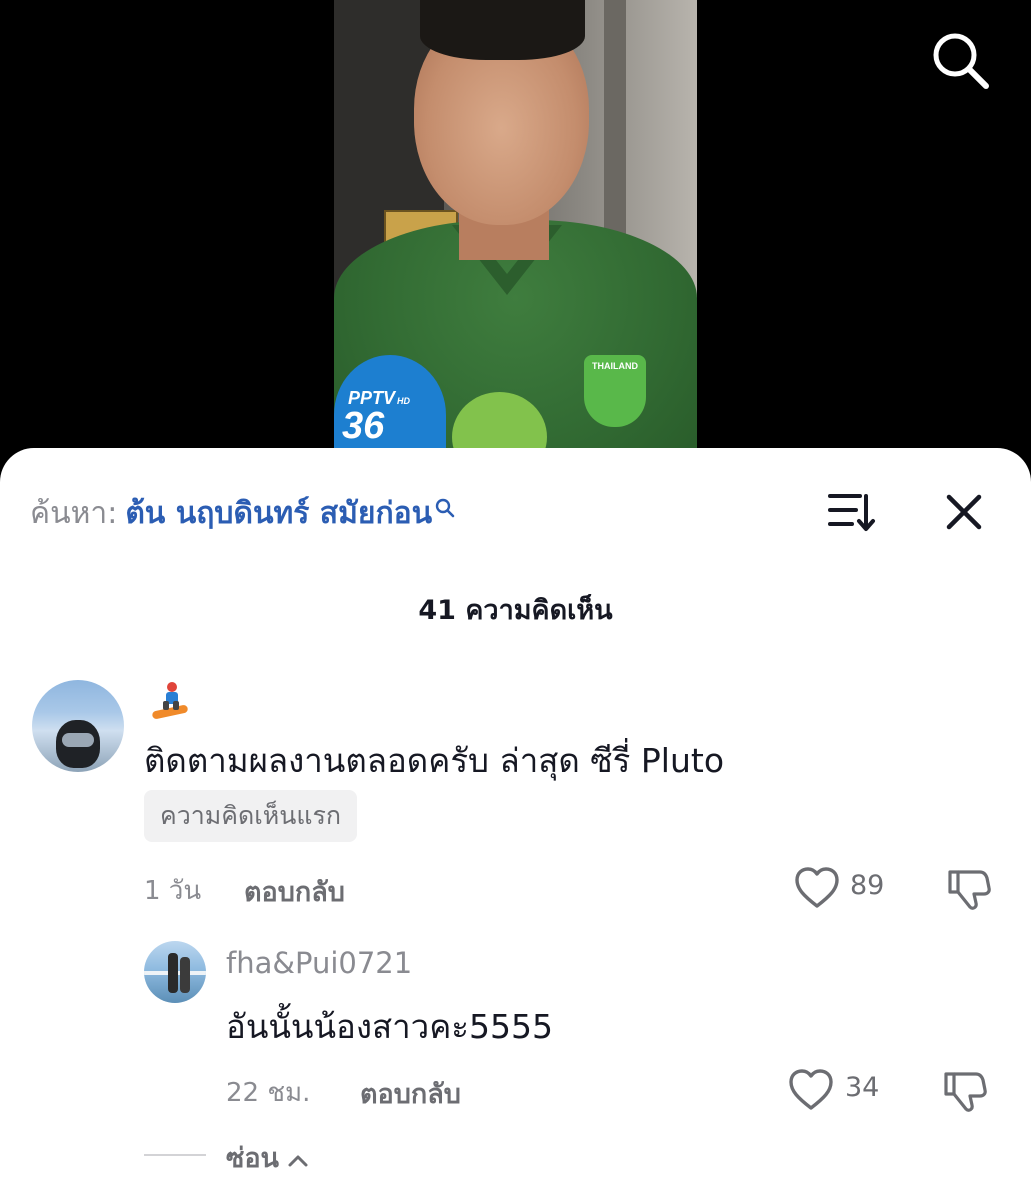 Image resolution: width=1031 pixels, height=1200 pixels. Describe the element at coordinates (298, 1159) in the screenshot. I see `chevron-up-icon` at that location.